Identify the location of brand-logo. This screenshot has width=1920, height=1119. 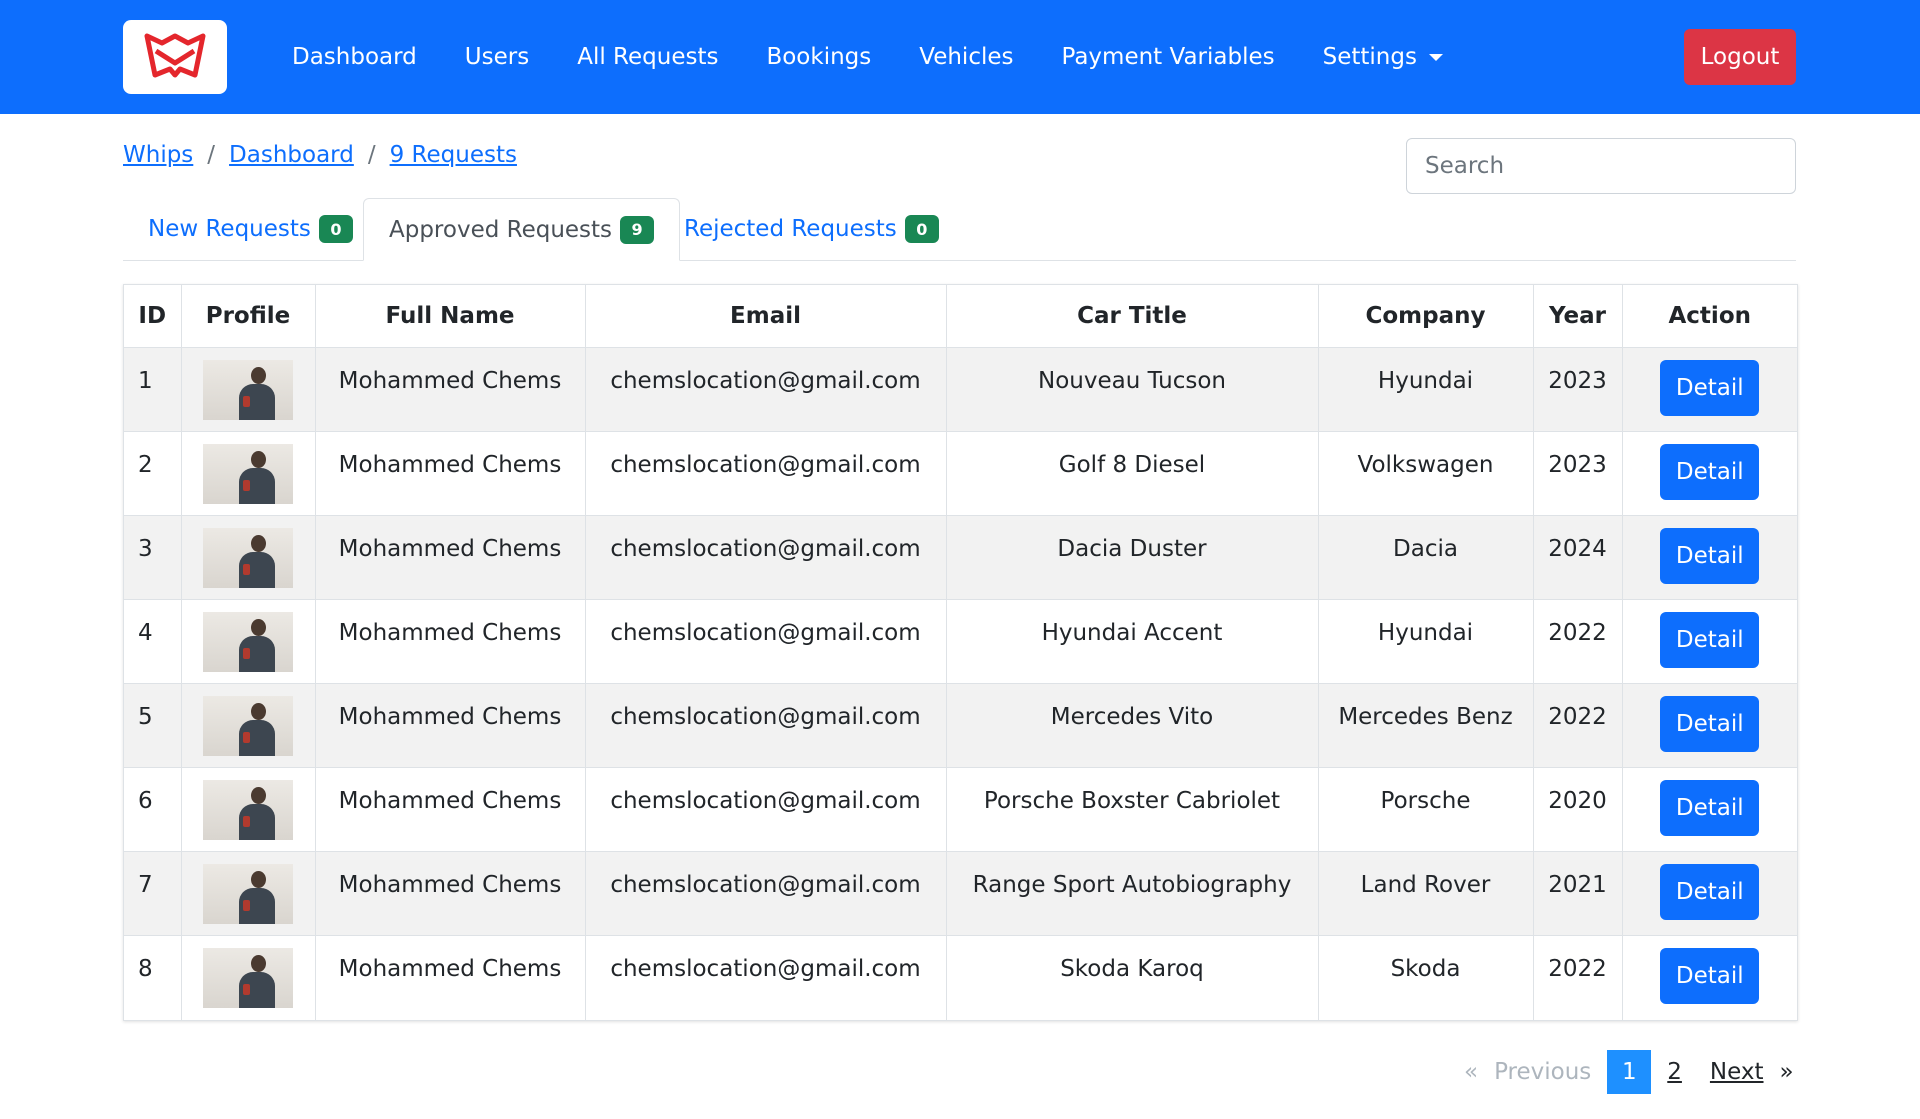
(175, 57).